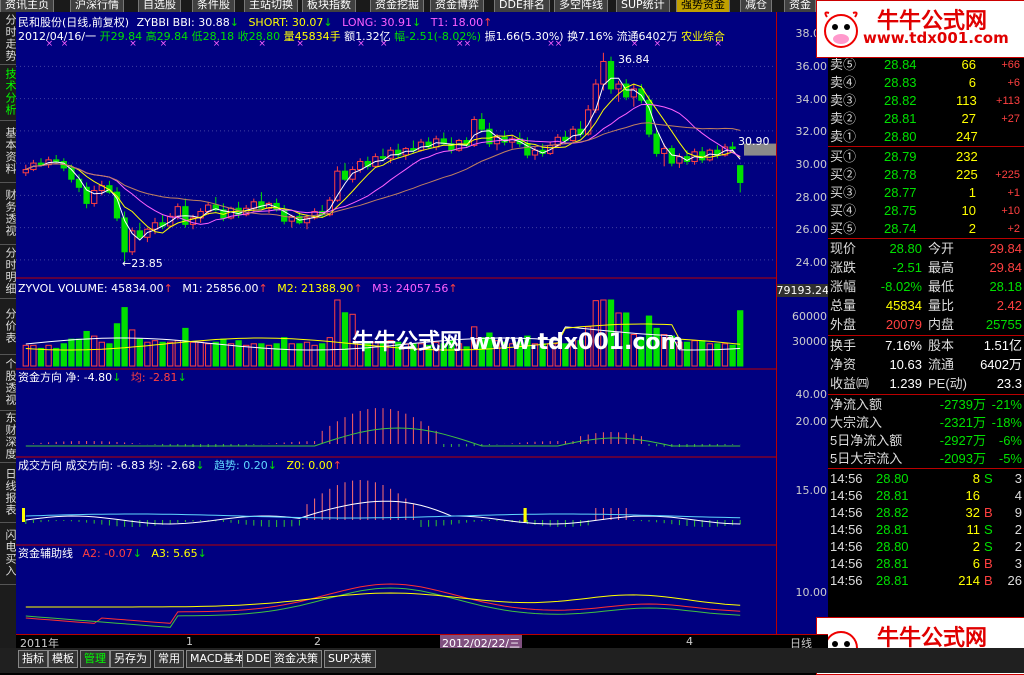 Image resolution: width=1024 pixels, height=675 pixels. I want to click on top-tab-0: 资讯主页, so click(27, 6).